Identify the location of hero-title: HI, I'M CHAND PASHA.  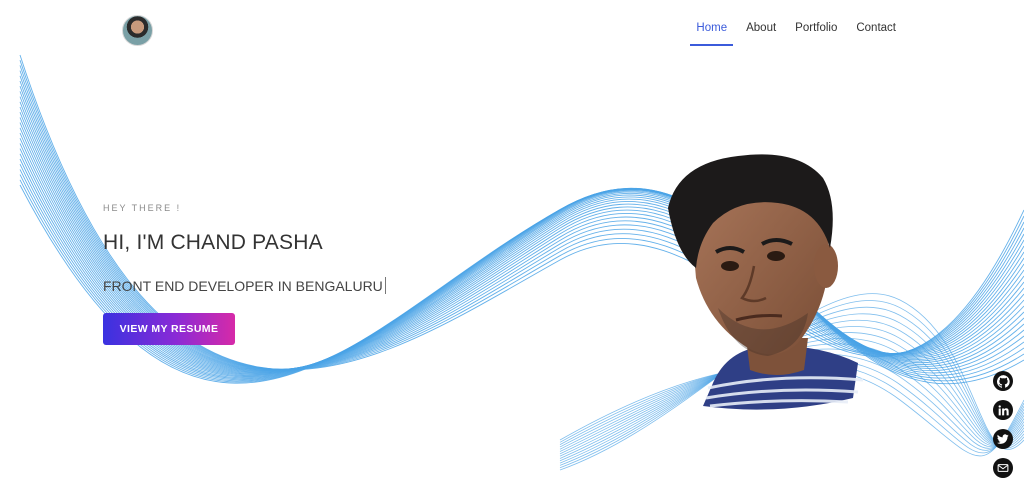
(213, 242).